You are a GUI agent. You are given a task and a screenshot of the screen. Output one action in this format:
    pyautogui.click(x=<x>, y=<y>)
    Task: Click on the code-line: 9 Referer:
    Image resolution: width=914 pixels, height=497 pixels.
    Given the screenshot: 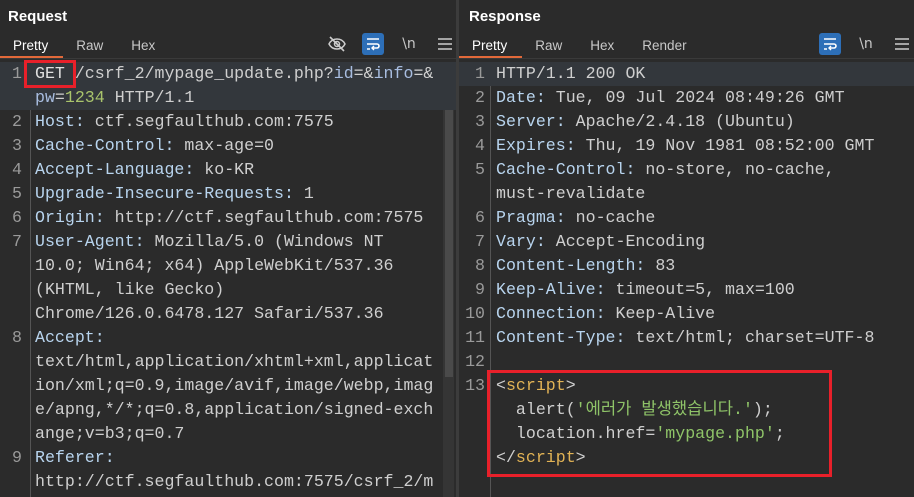 What is the action you would take?
    pyautogui.click(x=228, y=458)
    